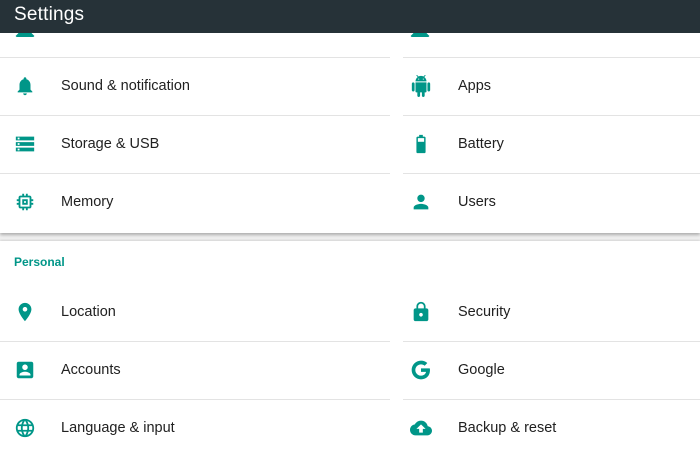  What do you see at coordinates (477, 202) in the screenshot?
I see `item-label: Users` at bounding box center [477, 202].